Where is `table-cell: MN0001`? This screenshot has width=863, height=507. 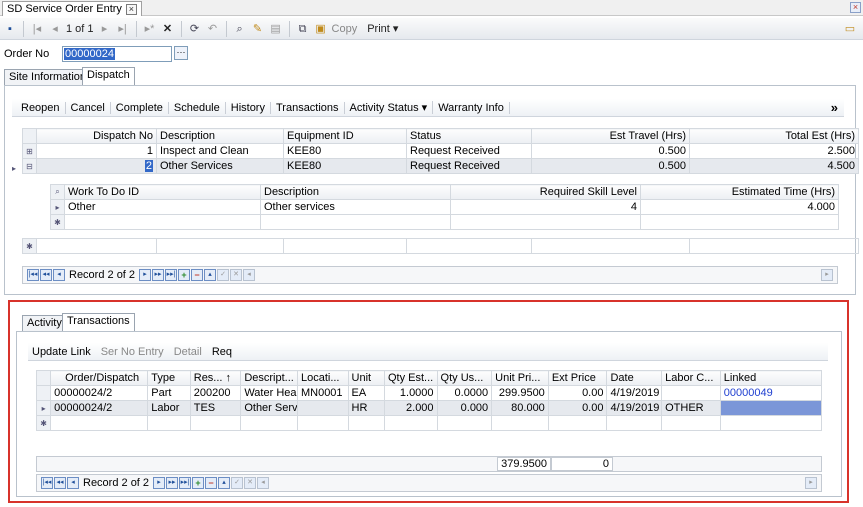
table-cell: MN0001 is located at coordinates (322, 393).